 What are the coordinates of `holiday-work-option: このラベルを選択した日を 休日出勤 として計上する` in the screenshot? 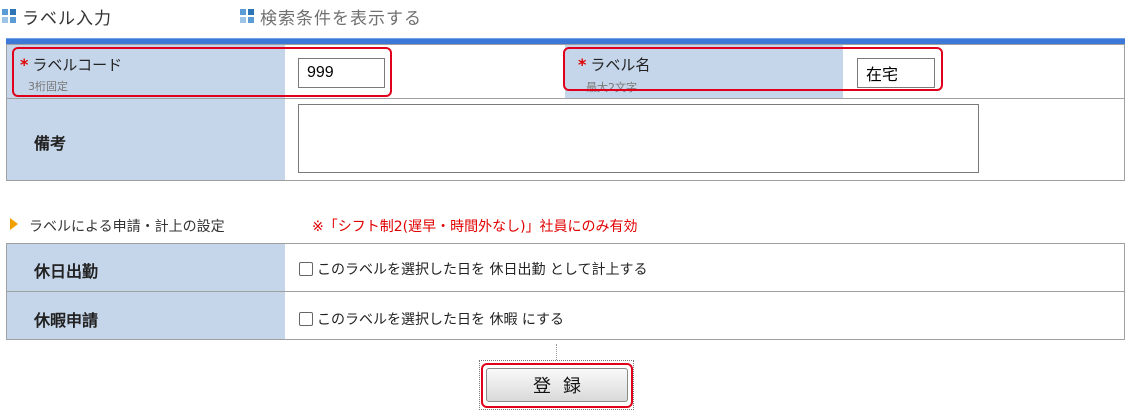 It's located at (473, 269).